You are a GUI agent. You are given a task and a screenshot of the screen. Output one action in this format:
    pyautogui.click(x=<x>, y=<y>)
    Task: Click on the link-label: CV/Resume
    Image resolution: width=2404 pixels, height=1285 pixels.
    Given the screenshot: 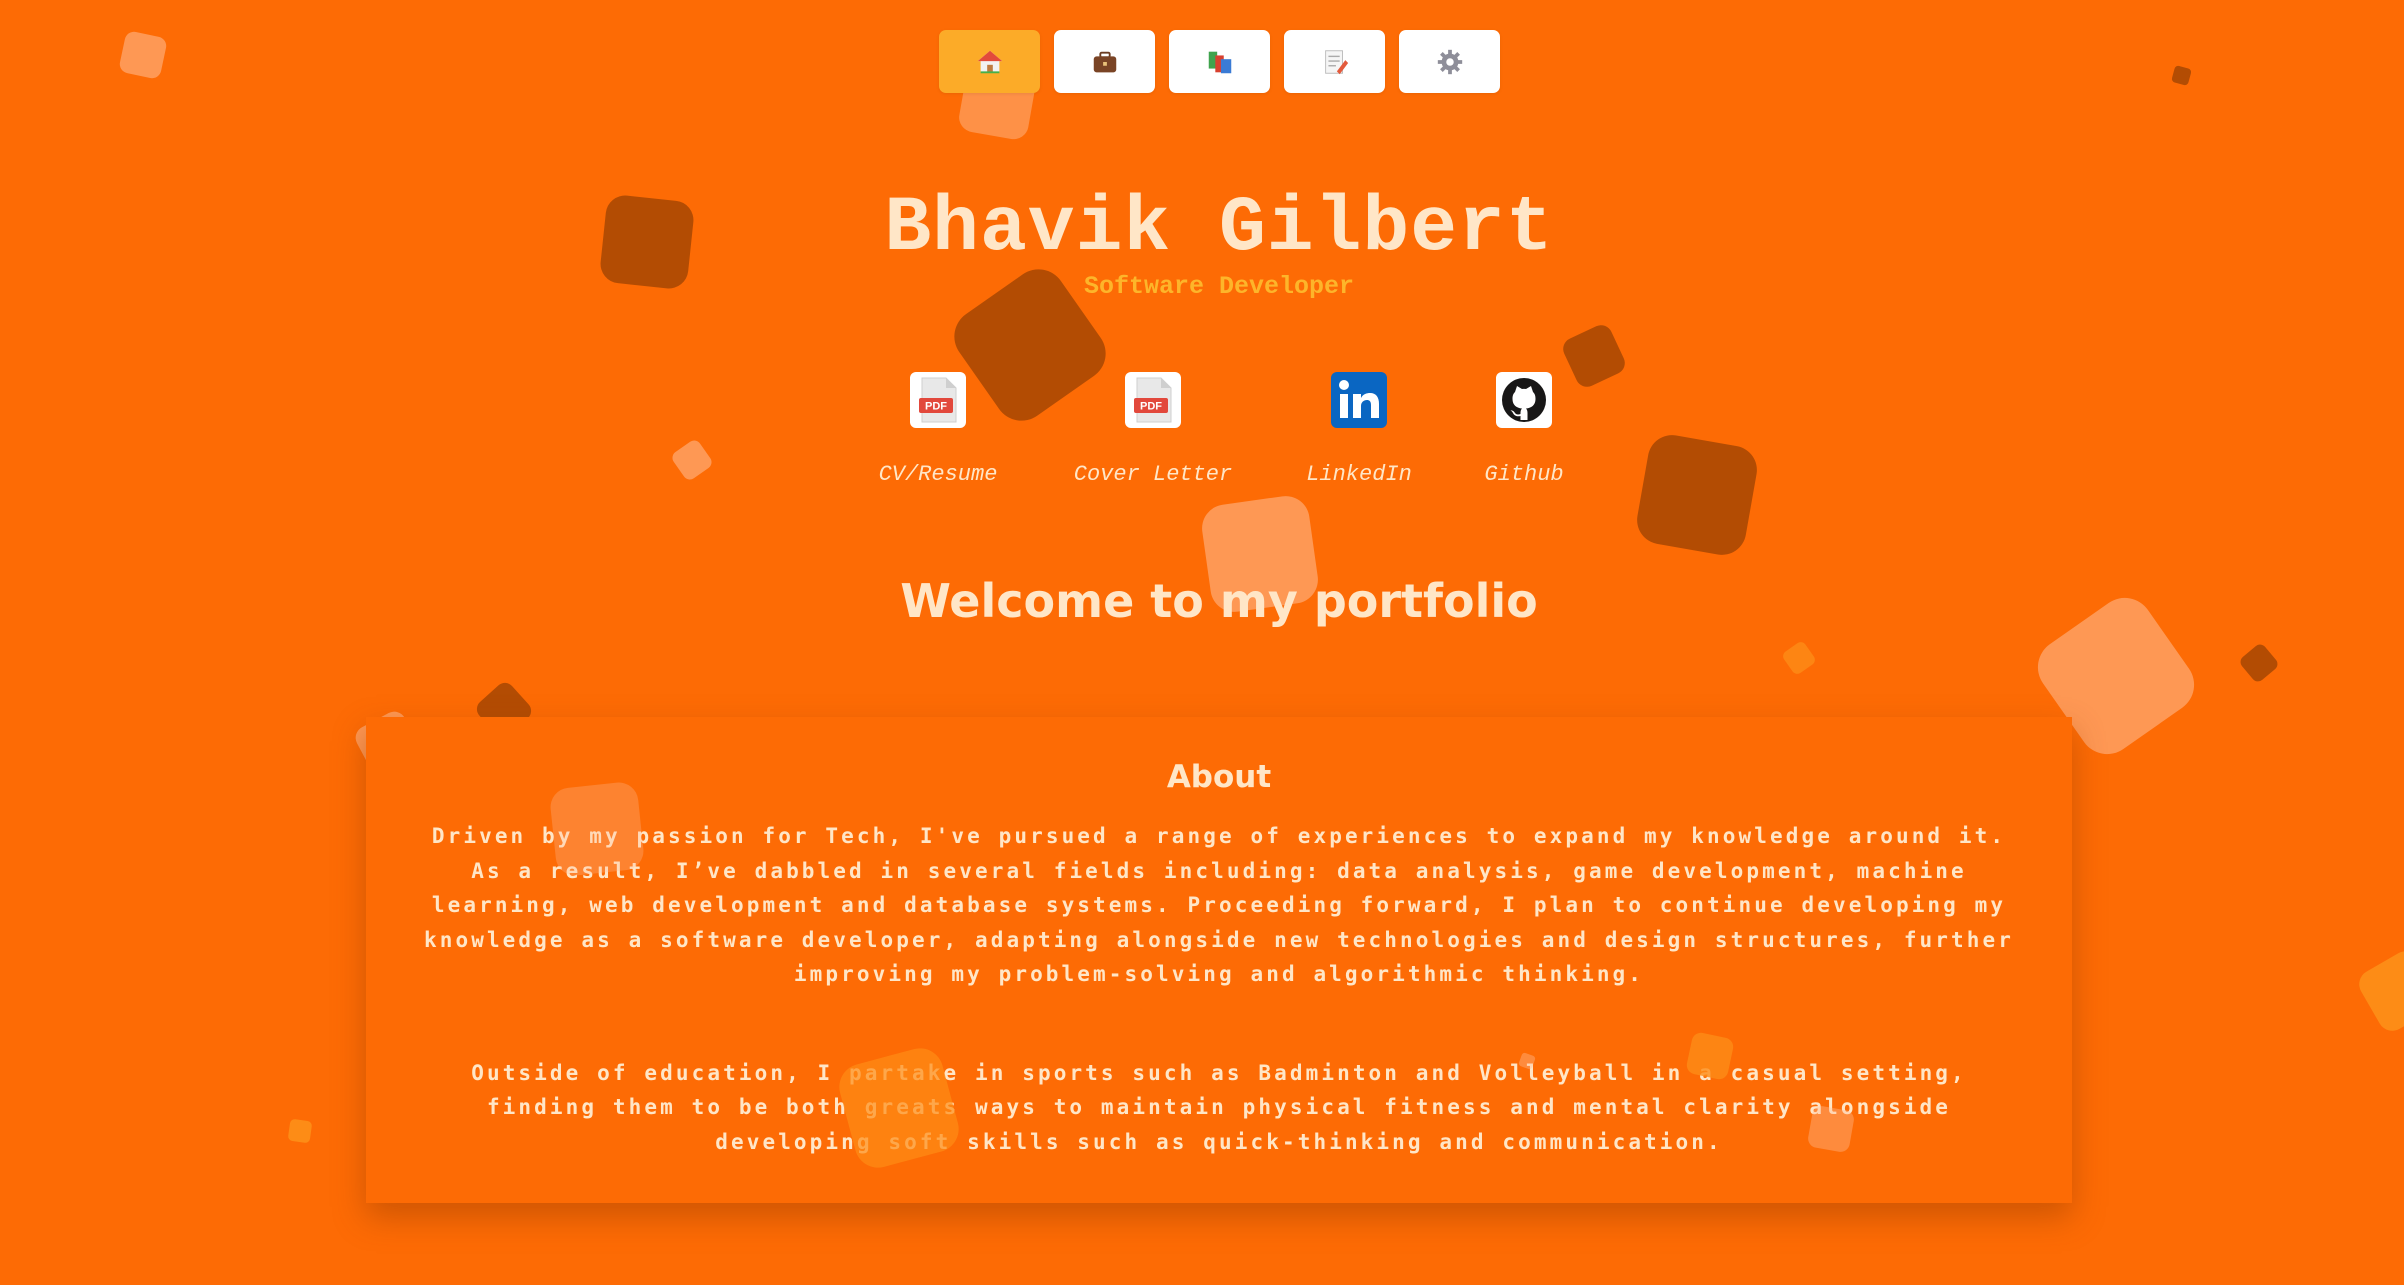 What is the action you would take?
    pyautogui.click(x=938, y=474)
    